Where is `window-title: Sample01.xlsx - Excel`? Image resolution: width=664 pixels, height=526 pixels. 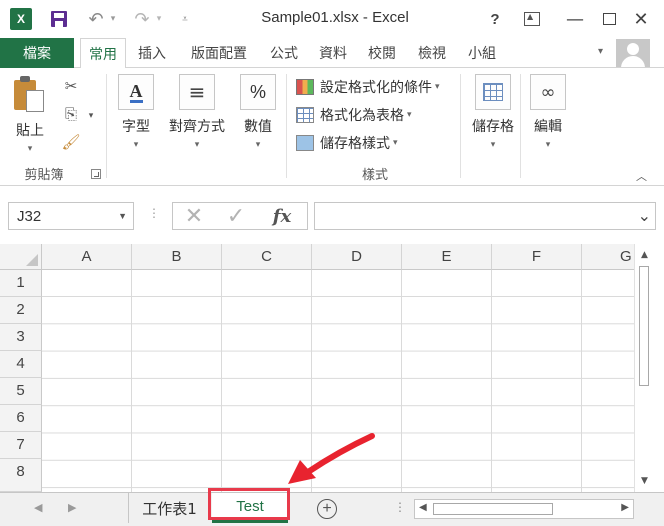 window-title: Sample01.xlsx - Excel is located at coordinates (335, 17).